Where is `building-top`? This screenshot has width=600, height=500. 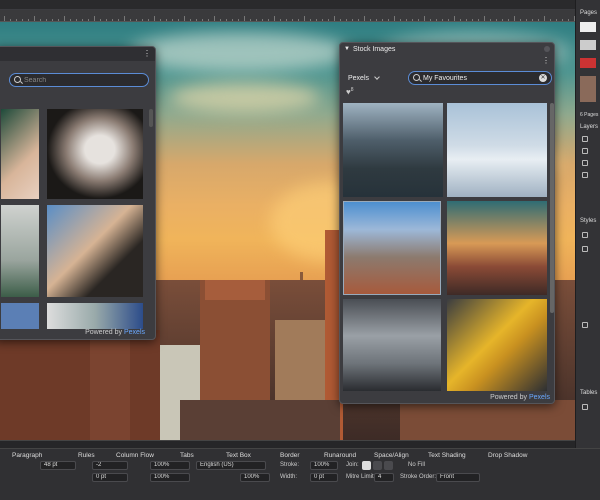
building-top is located at coordinates (235, 290).